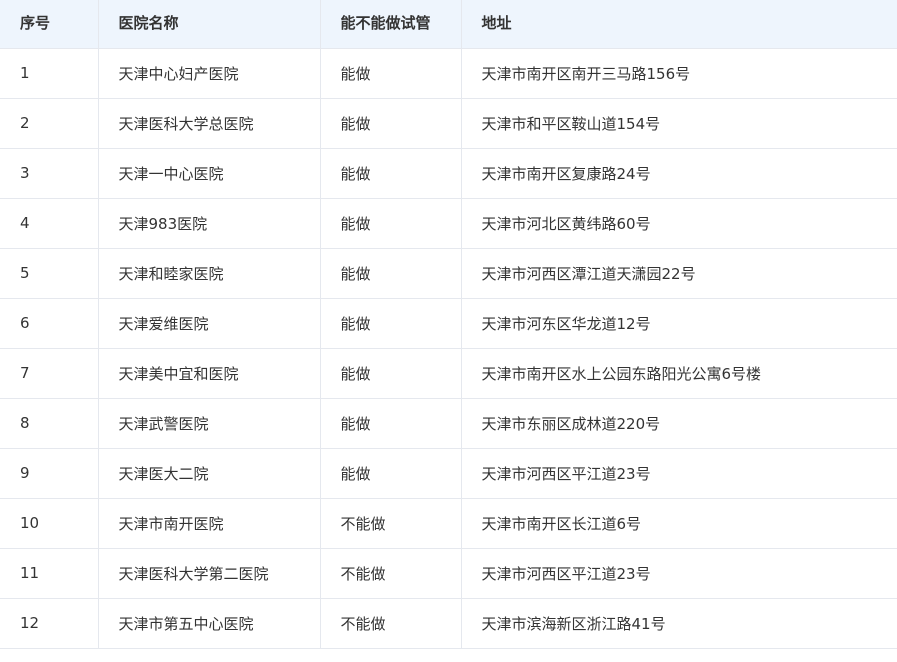  What do you see at coordinates (679, 223) in the screenshot?
I see `cell-address: 天津市河北区黄纬路60号` at bounding box center [679, 223].